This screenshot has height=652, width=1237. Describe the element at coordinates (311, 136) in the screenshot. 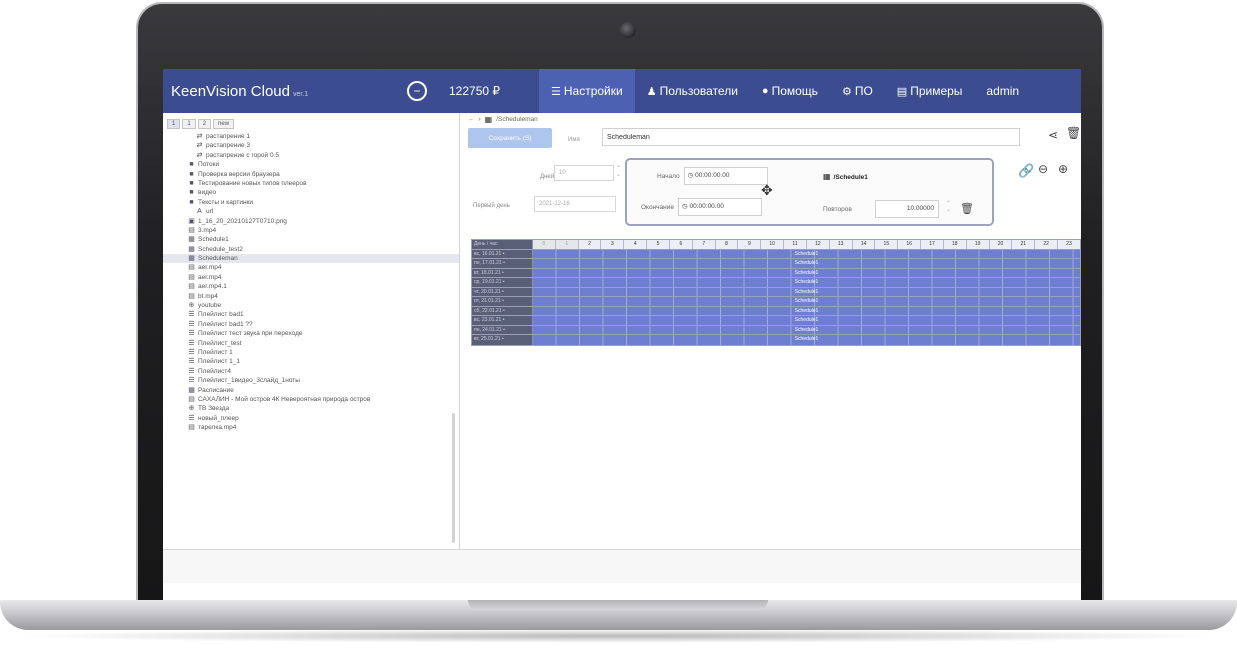

I see `tree-item: ⇄ растапрение 1` at that location.